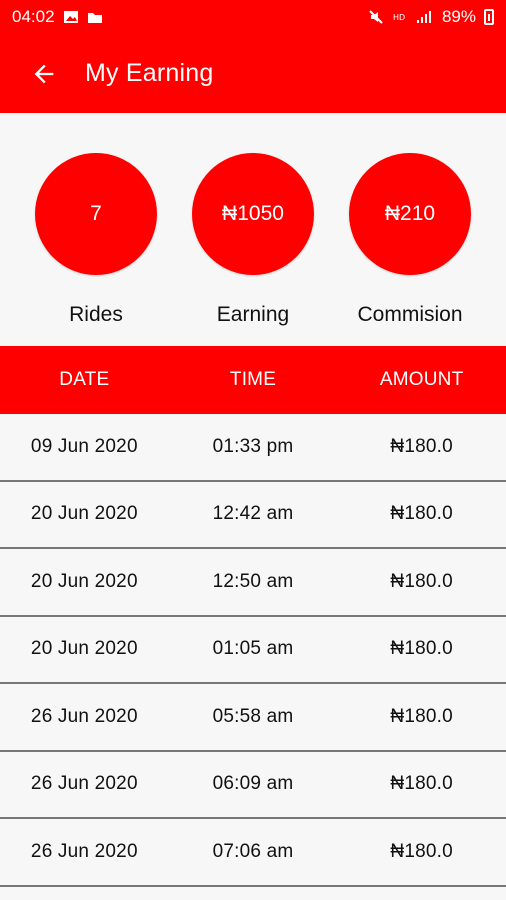 The width and height of the screenshot is (506, 900). Describe the element at coordinates (94, 18) in the screenshot. I see `folder-icon` at that location.